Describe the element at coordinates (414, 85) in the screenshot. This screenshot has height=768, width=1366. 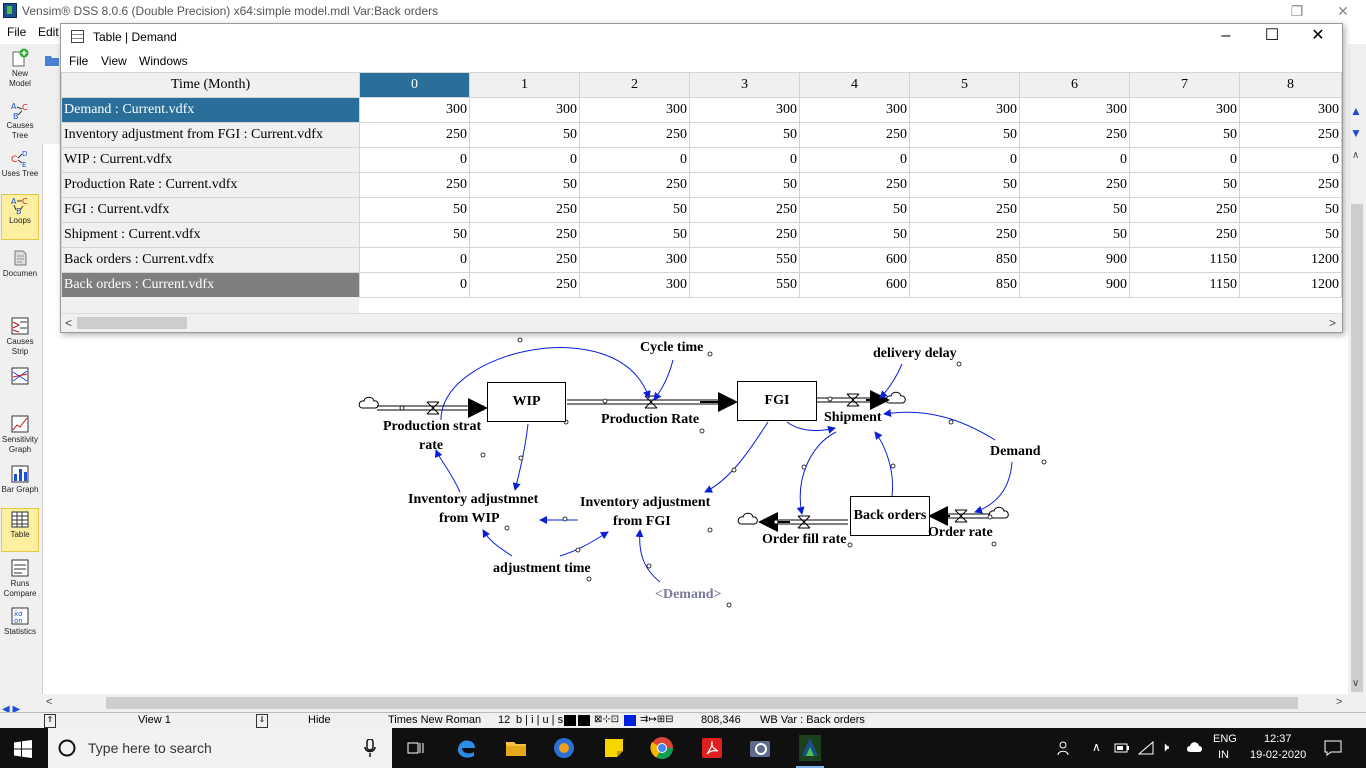
I see `column-header: 0` at that location.